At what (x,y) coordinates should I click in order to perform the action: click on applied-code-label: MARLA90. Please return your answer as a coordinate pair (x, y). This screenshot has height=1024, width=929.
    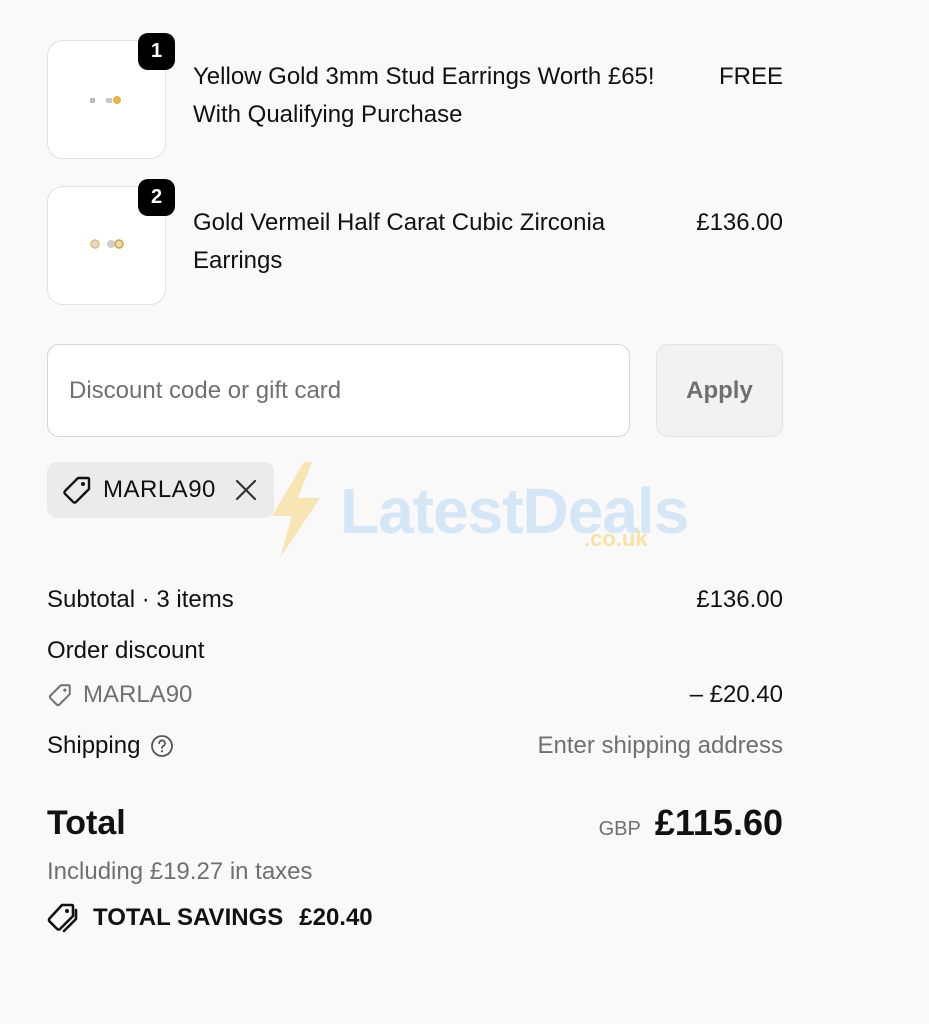
    Looking at the image, I should click on (159, 489).